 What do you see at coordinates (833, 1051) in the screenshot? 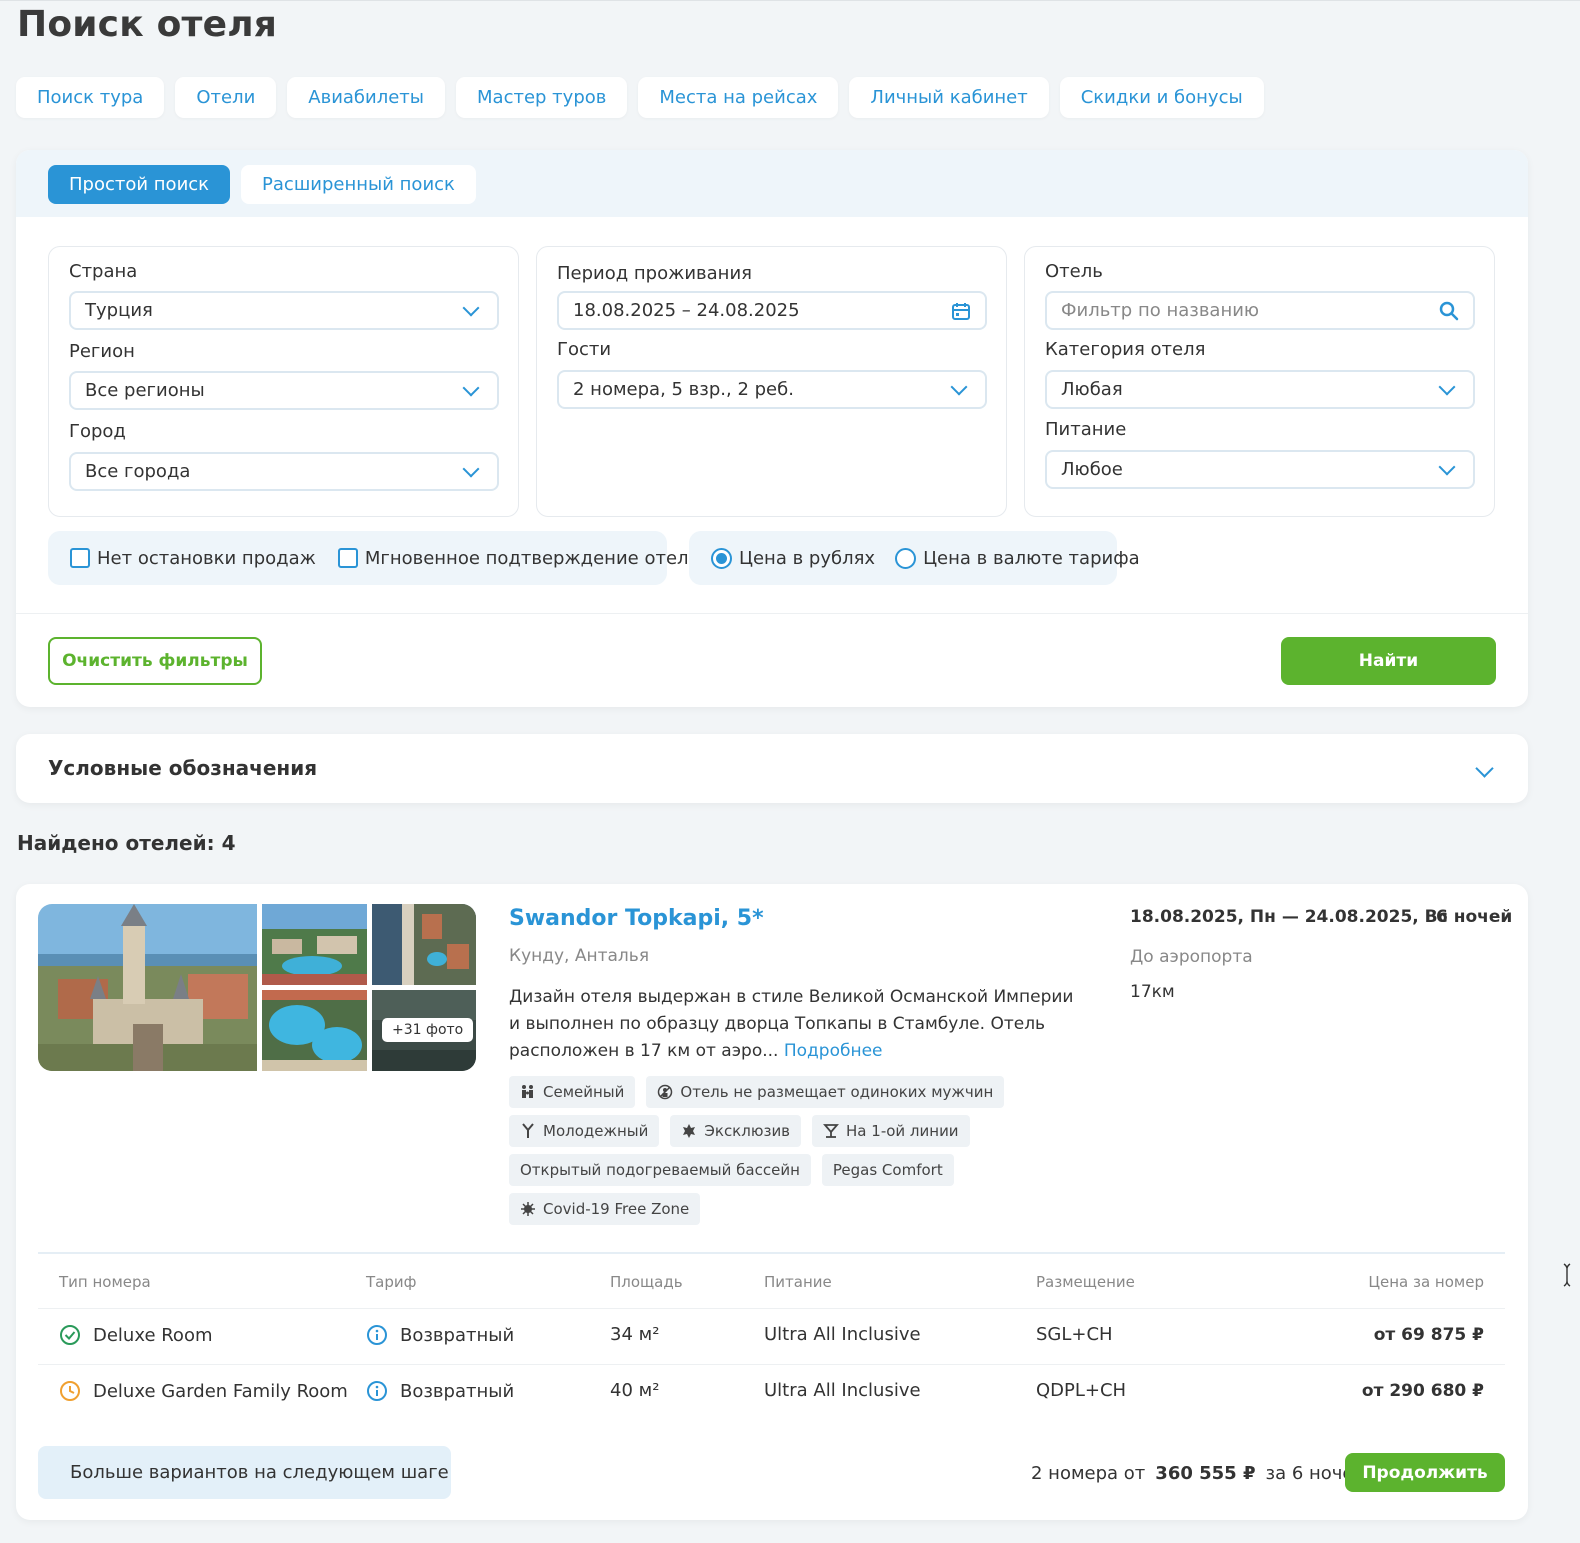
I see `more-details-link: Подробнее` at bounding box center [833, 1051].